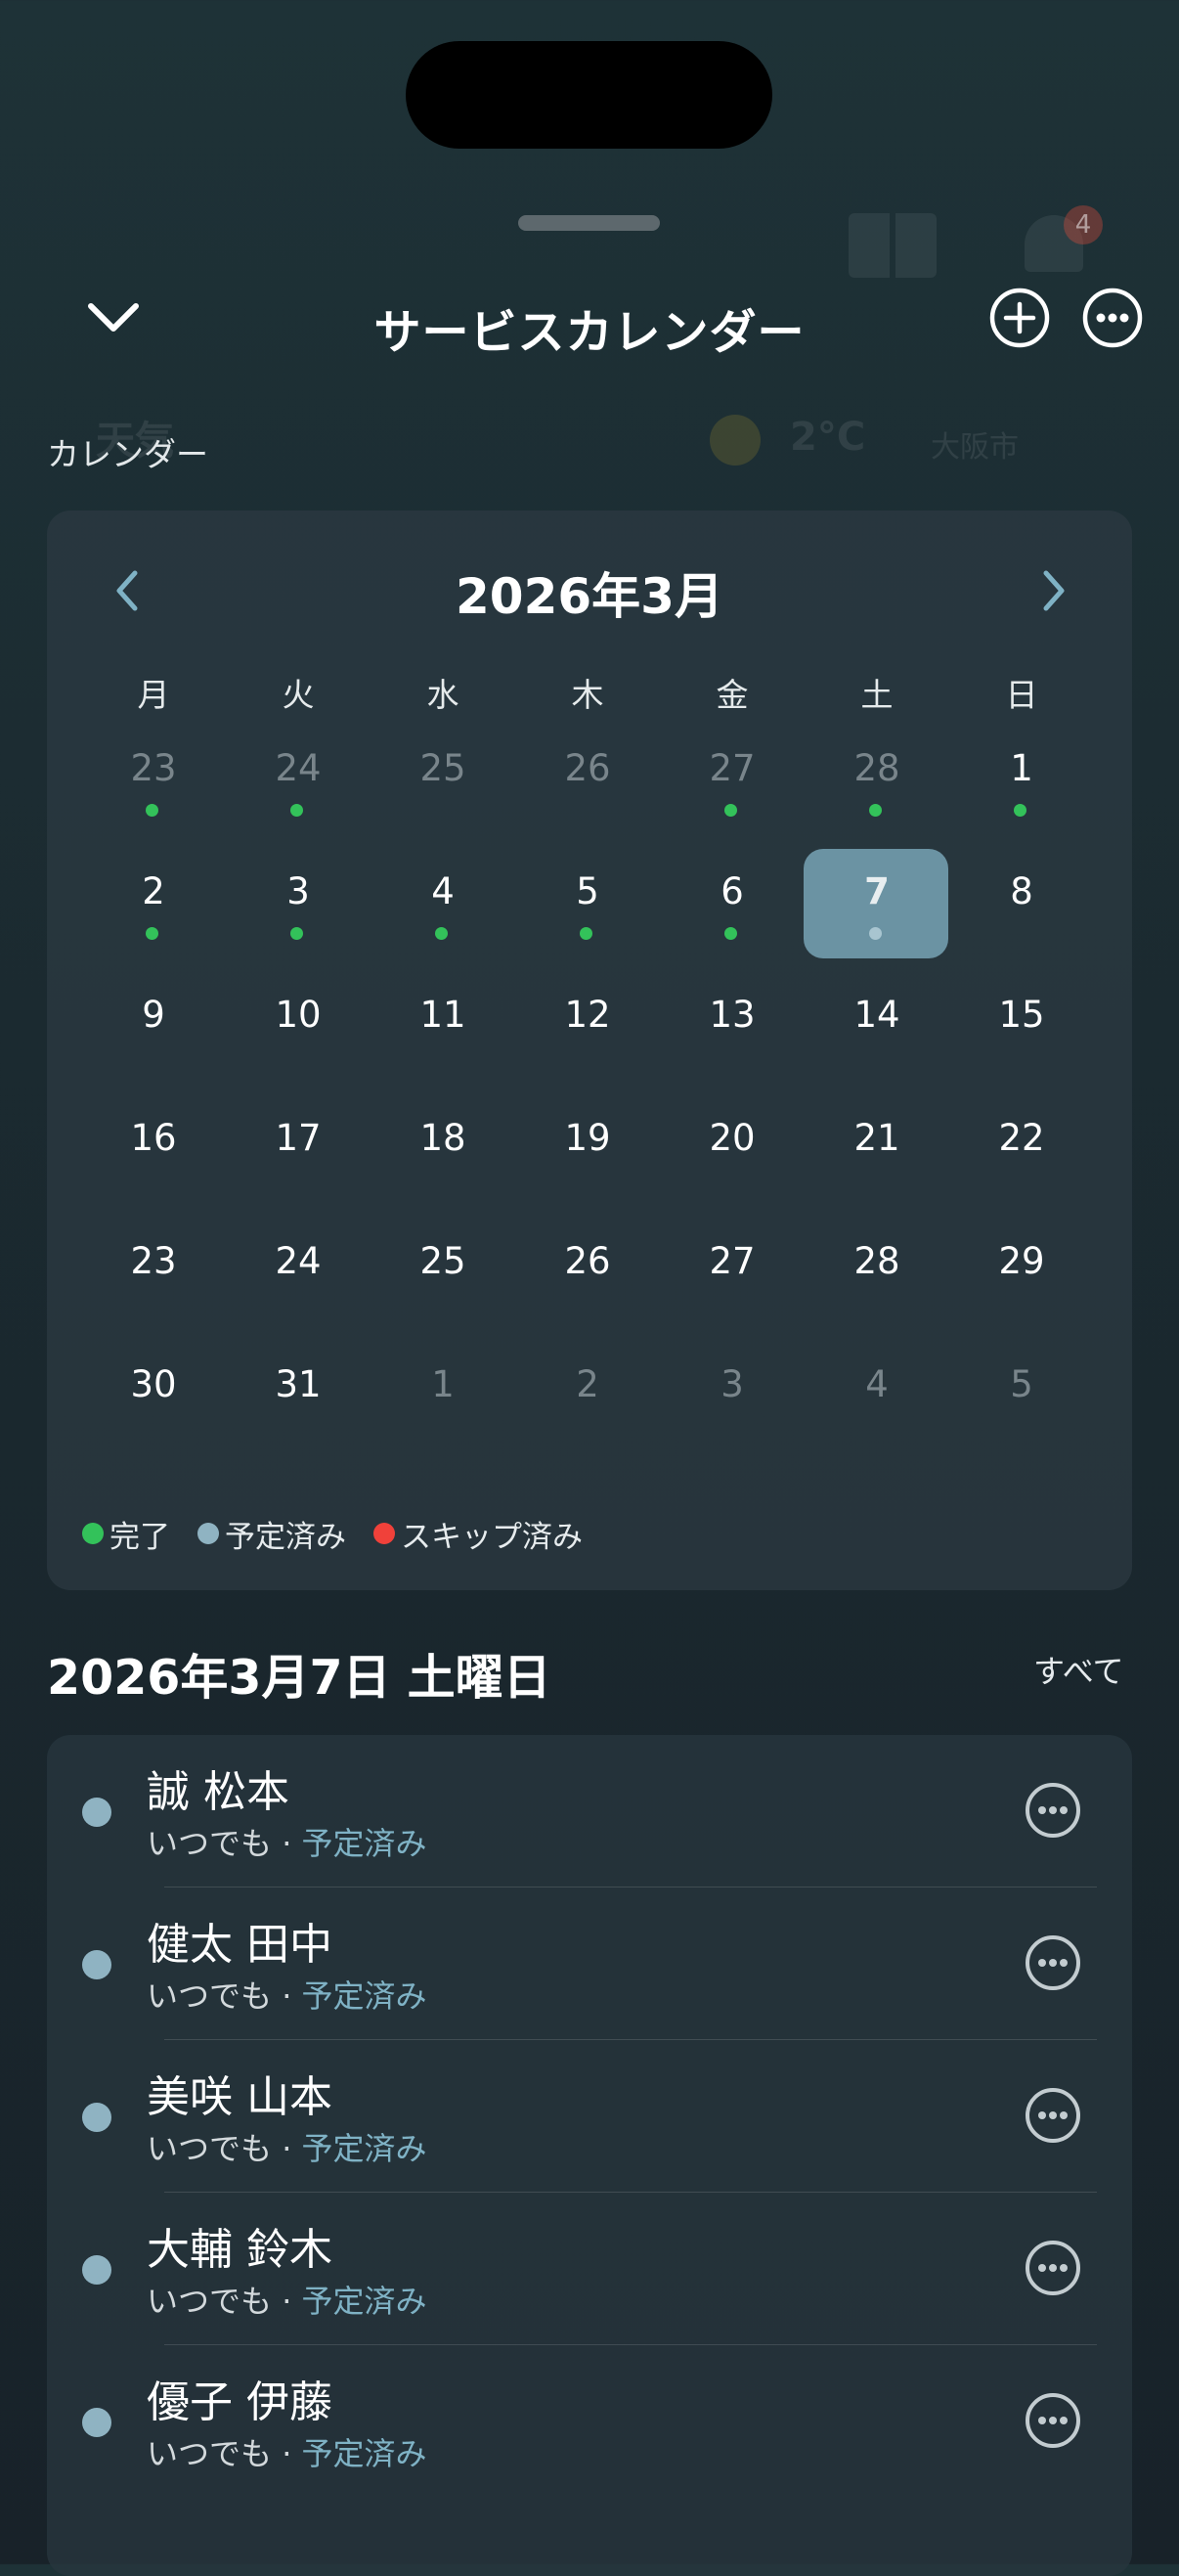  I want to click on calendar-day: 15, so click(1021, 1027).